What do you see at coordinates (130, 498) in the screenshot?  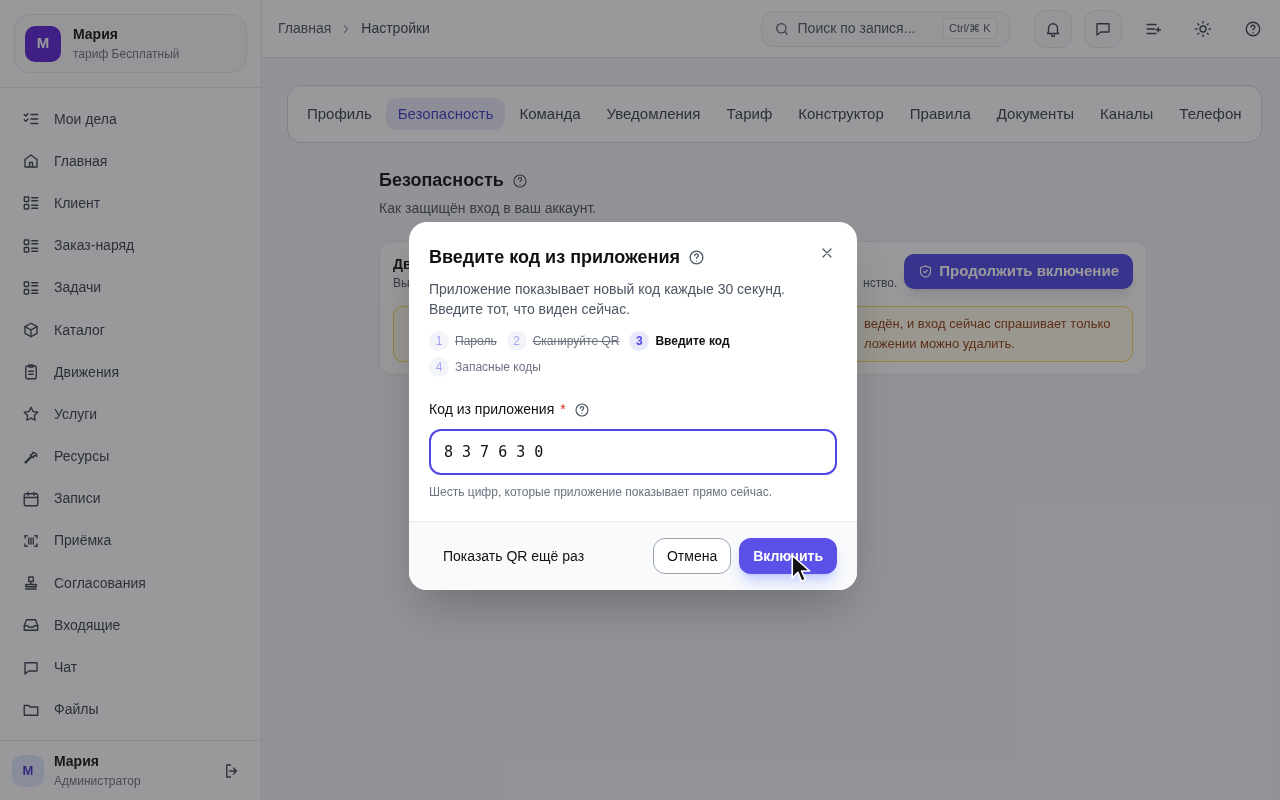 I see `sidebar-item: Записи` at bounding box center [130, 498].